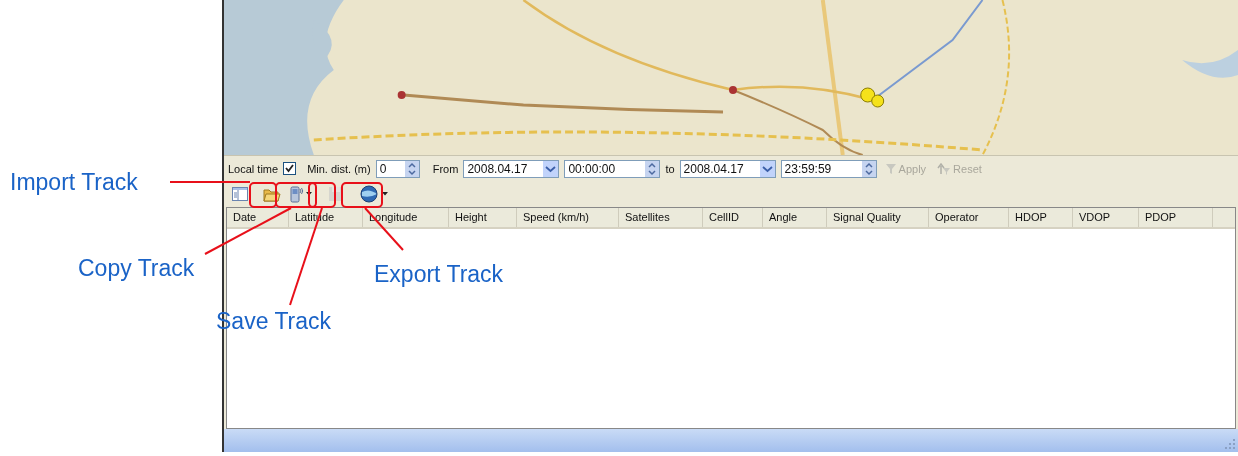 The height and width of the screenshot is (456, 1238). Describe the element at coordinates (1041, 217) in the screenshot. I see `column-header: HDOP` at that location.